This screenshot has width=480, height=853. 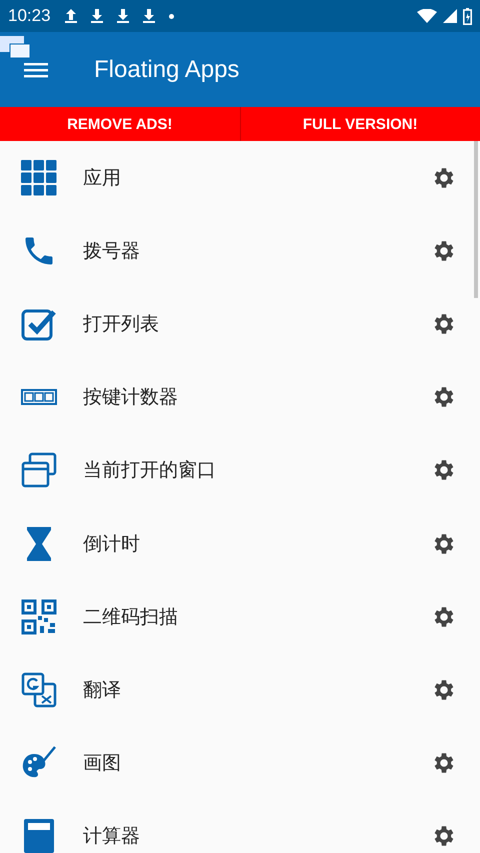 I want to click on status-time: 10:23, so click(x=29, y=16).